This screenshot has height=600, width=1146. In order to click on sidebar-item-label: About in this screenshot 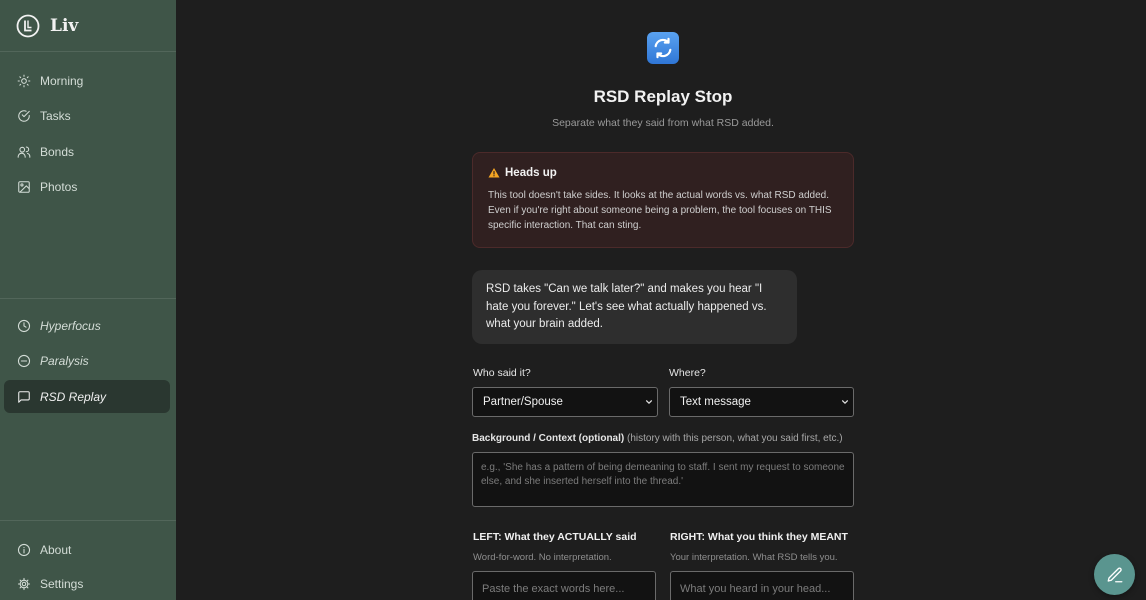, I will do `click(56, 549)`.